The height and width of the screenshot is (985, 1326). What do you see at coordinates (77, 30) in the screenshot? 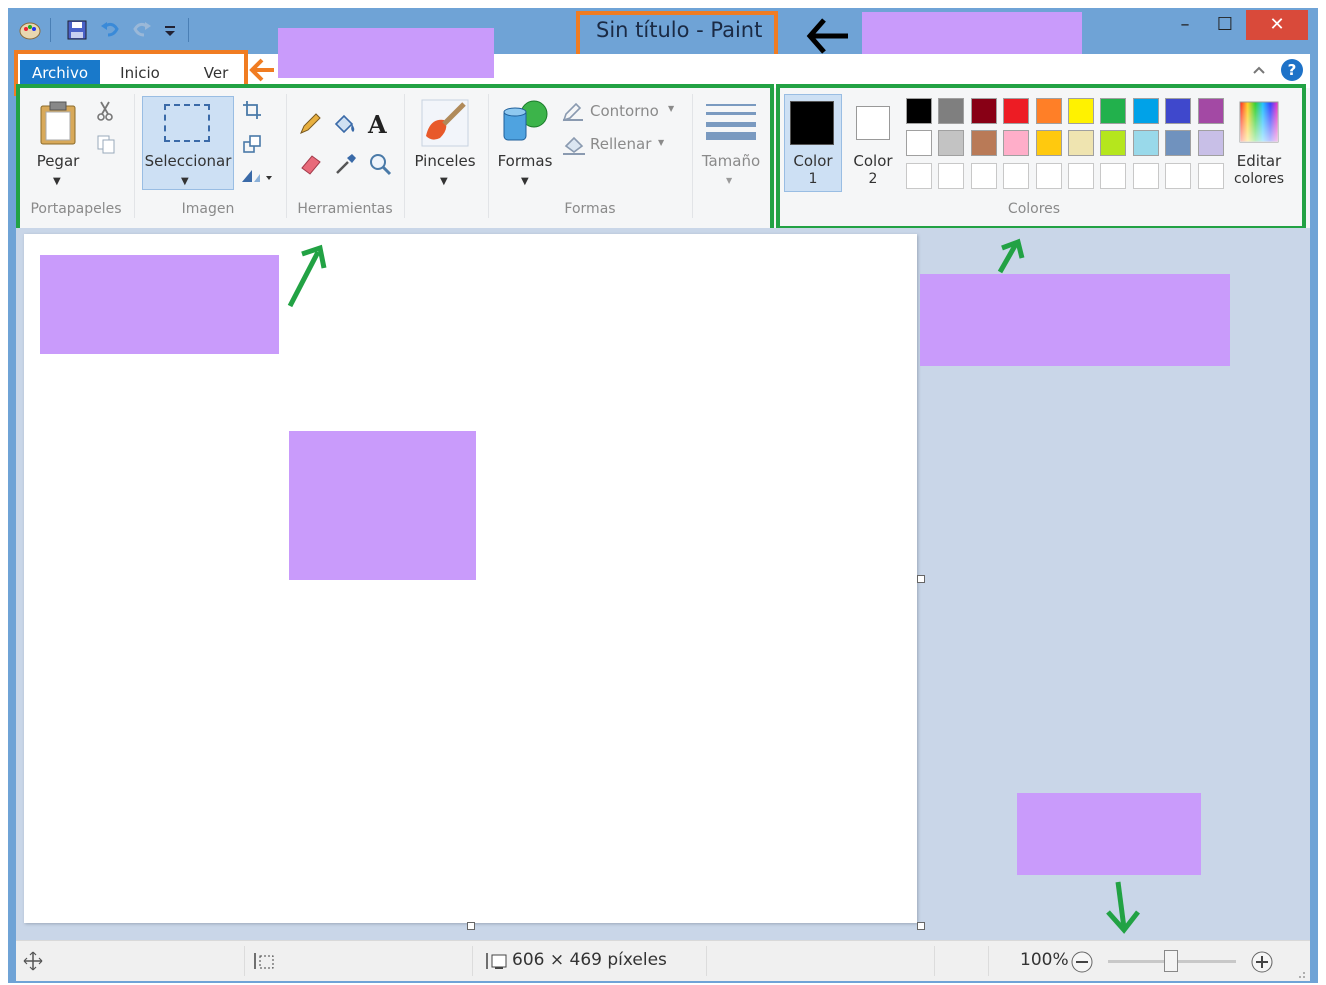
I see `save-icon` at bounding box center [77, 30].